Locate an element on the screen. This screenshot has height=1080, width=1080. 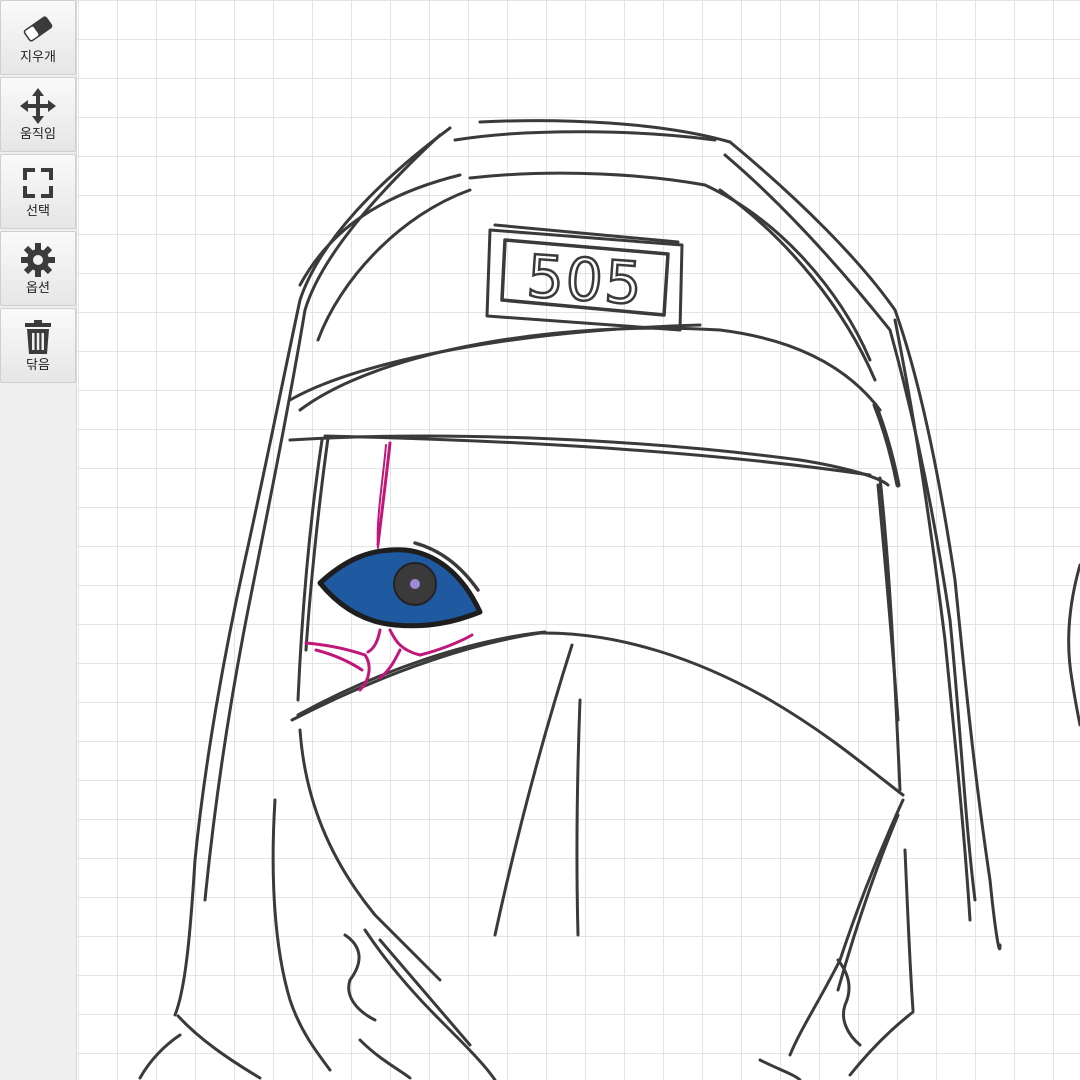
cap-brim-bottom is located at coordinates (589, 460).